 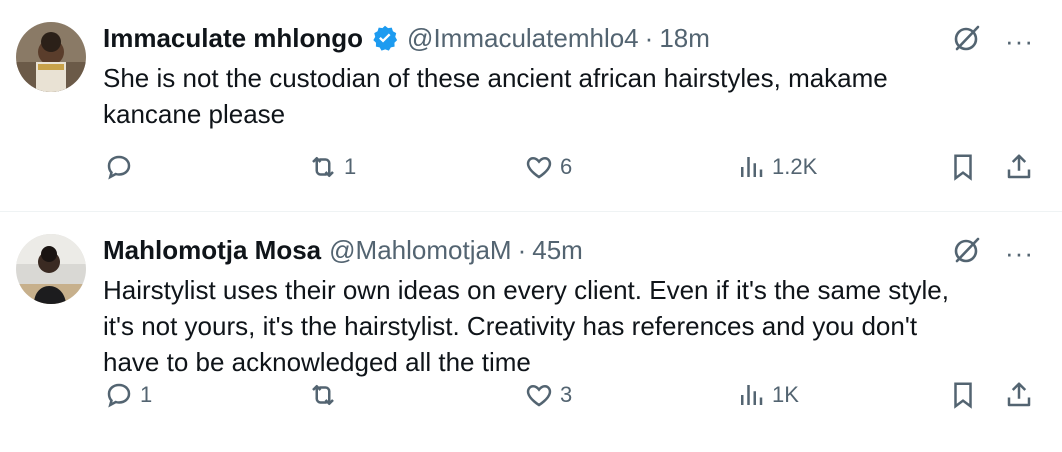 I want to click on author-name: Immaculate mhlongo, so click(x=233, y=38).